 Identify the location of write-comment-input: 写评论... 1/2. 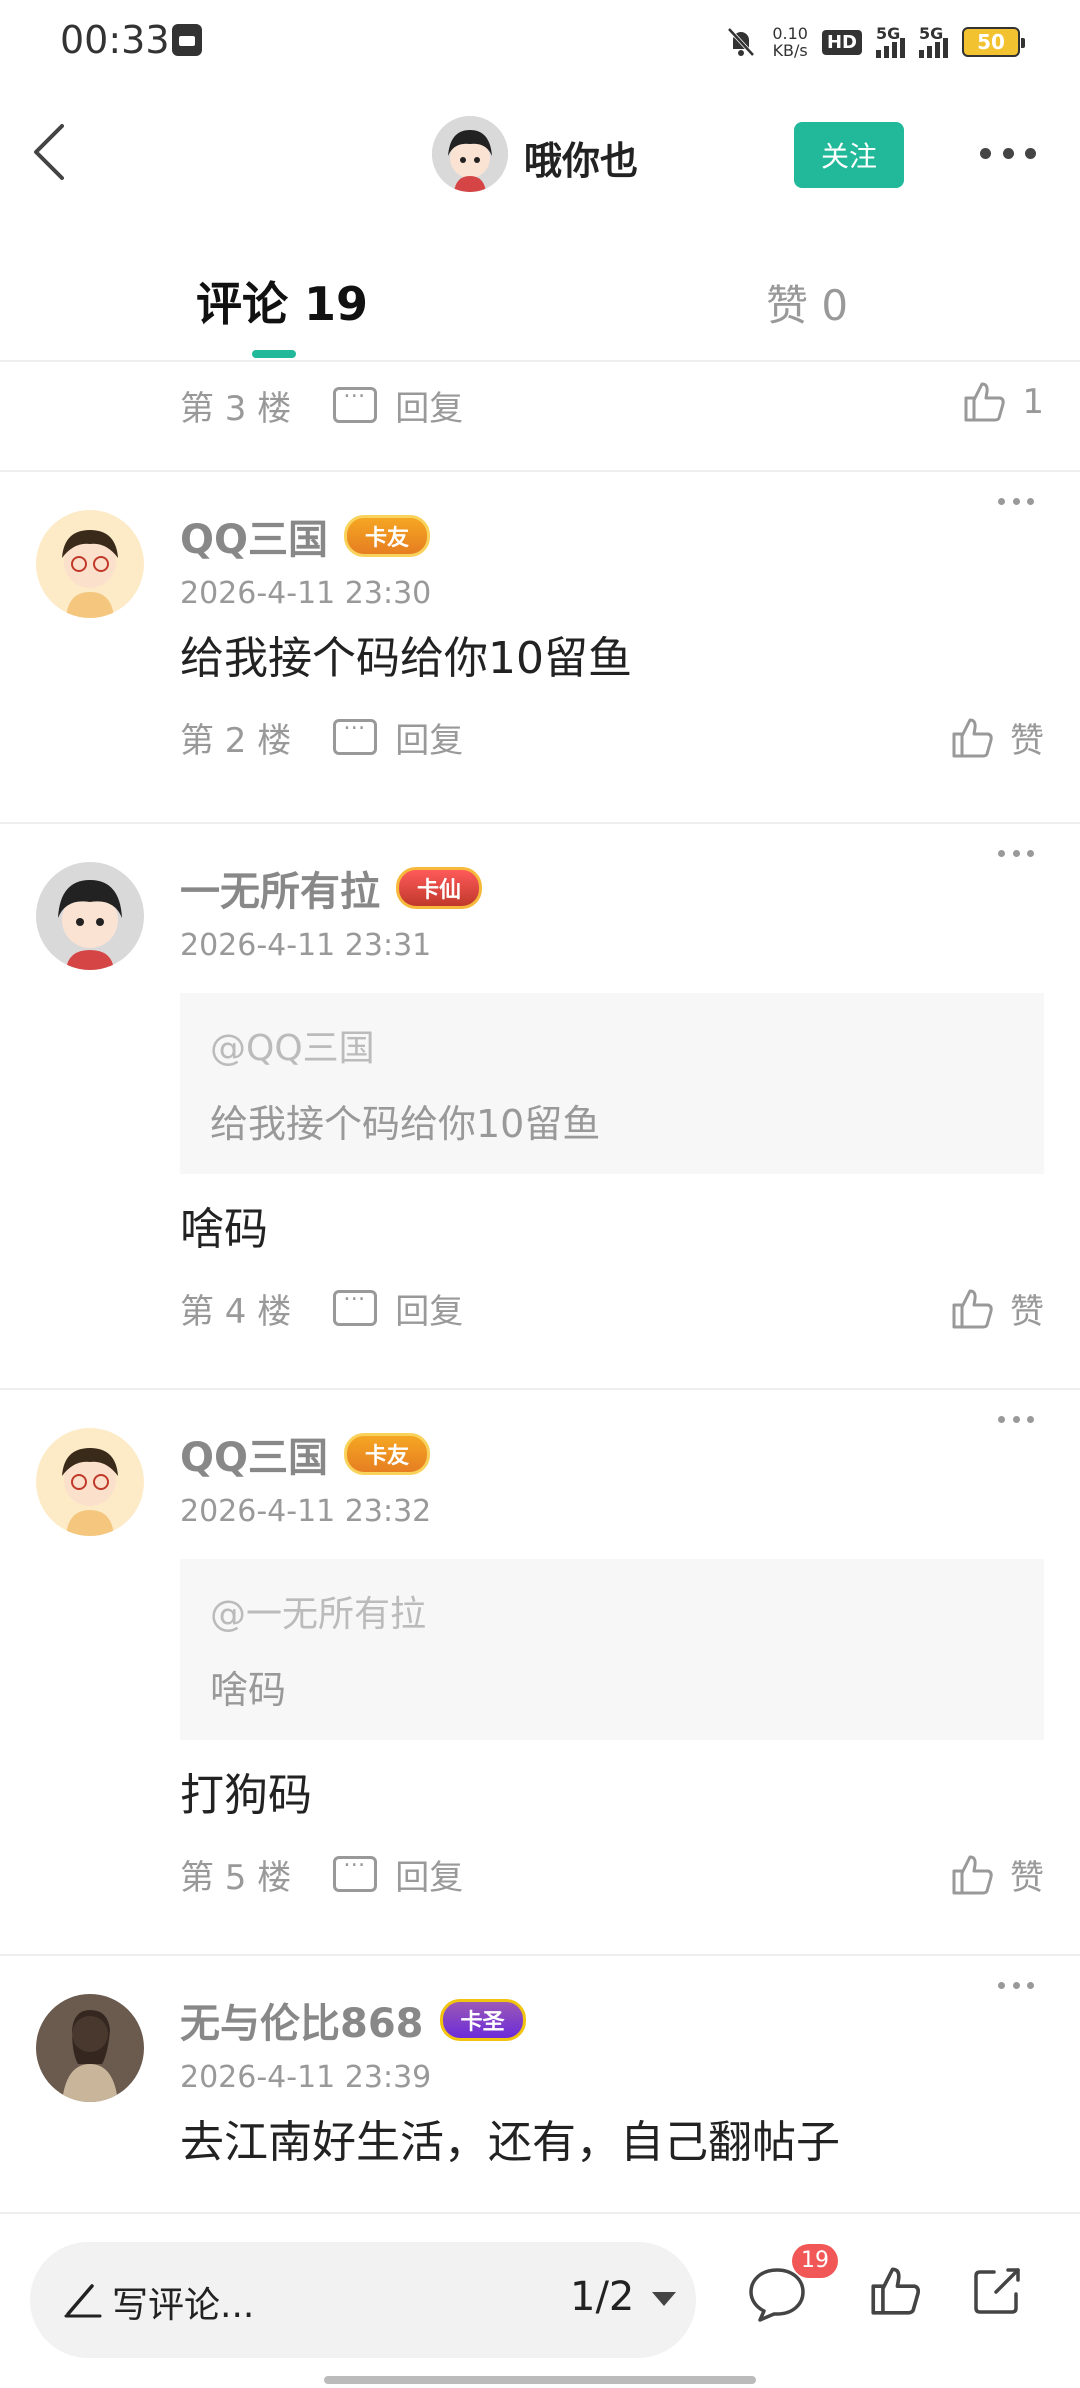
(363, 2300).